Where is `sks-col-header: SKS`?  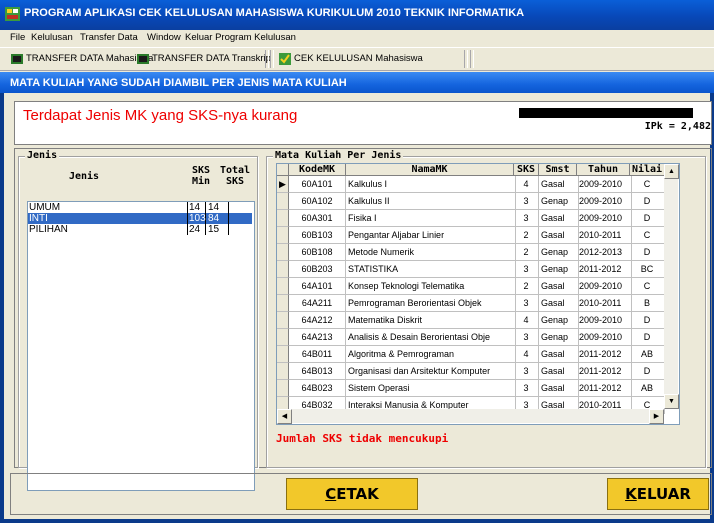 sks-col-header: SKS is located at coordinates (526, 170).